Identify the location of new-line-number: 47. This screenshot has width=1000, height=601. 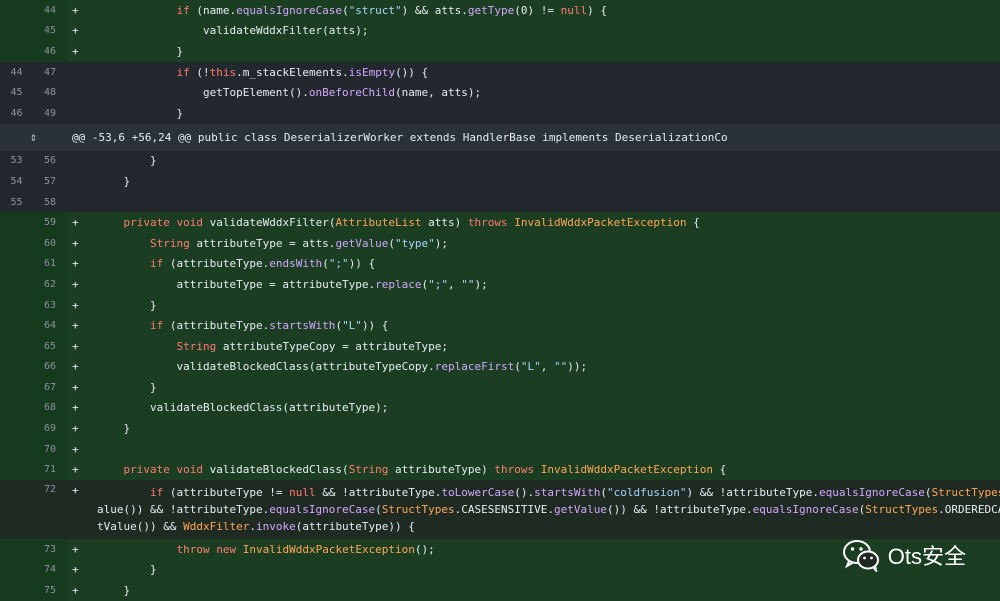
(50, 72).